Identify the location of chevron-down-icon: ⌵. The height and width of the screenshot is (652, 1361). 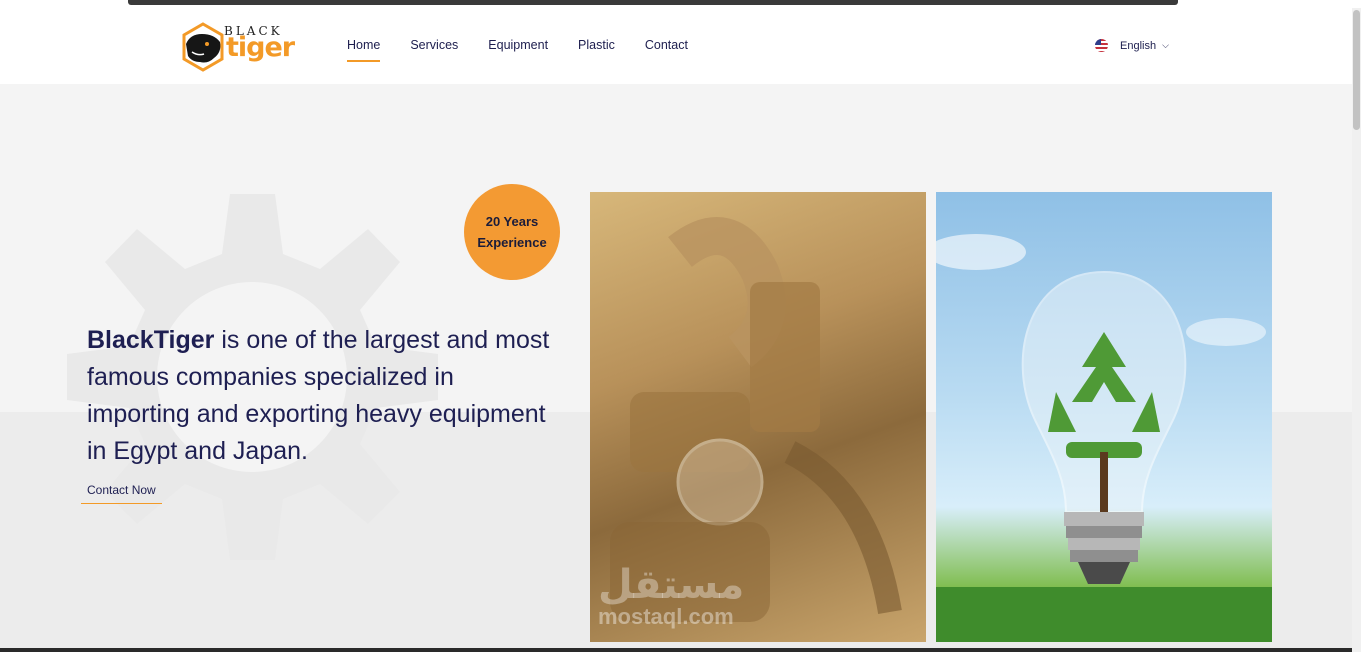
(1165, 45).